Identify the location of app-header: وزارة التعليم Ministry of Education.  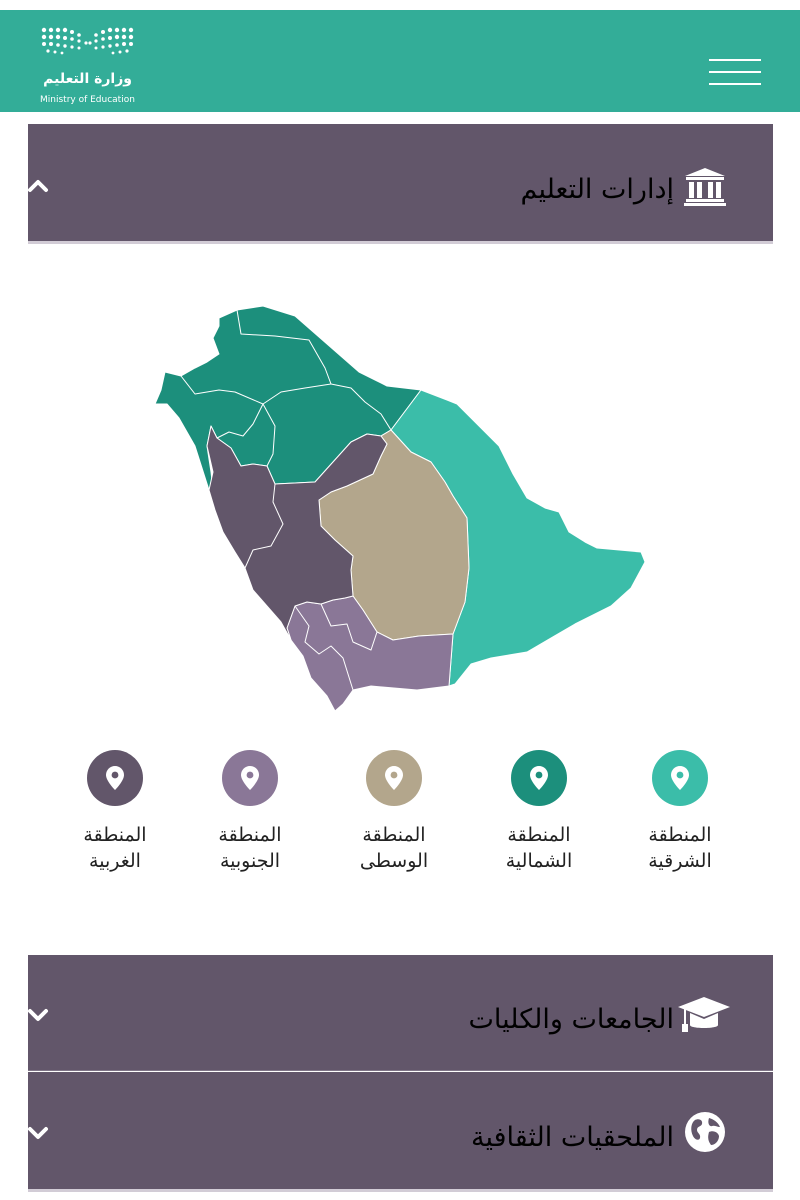
(400, 61).